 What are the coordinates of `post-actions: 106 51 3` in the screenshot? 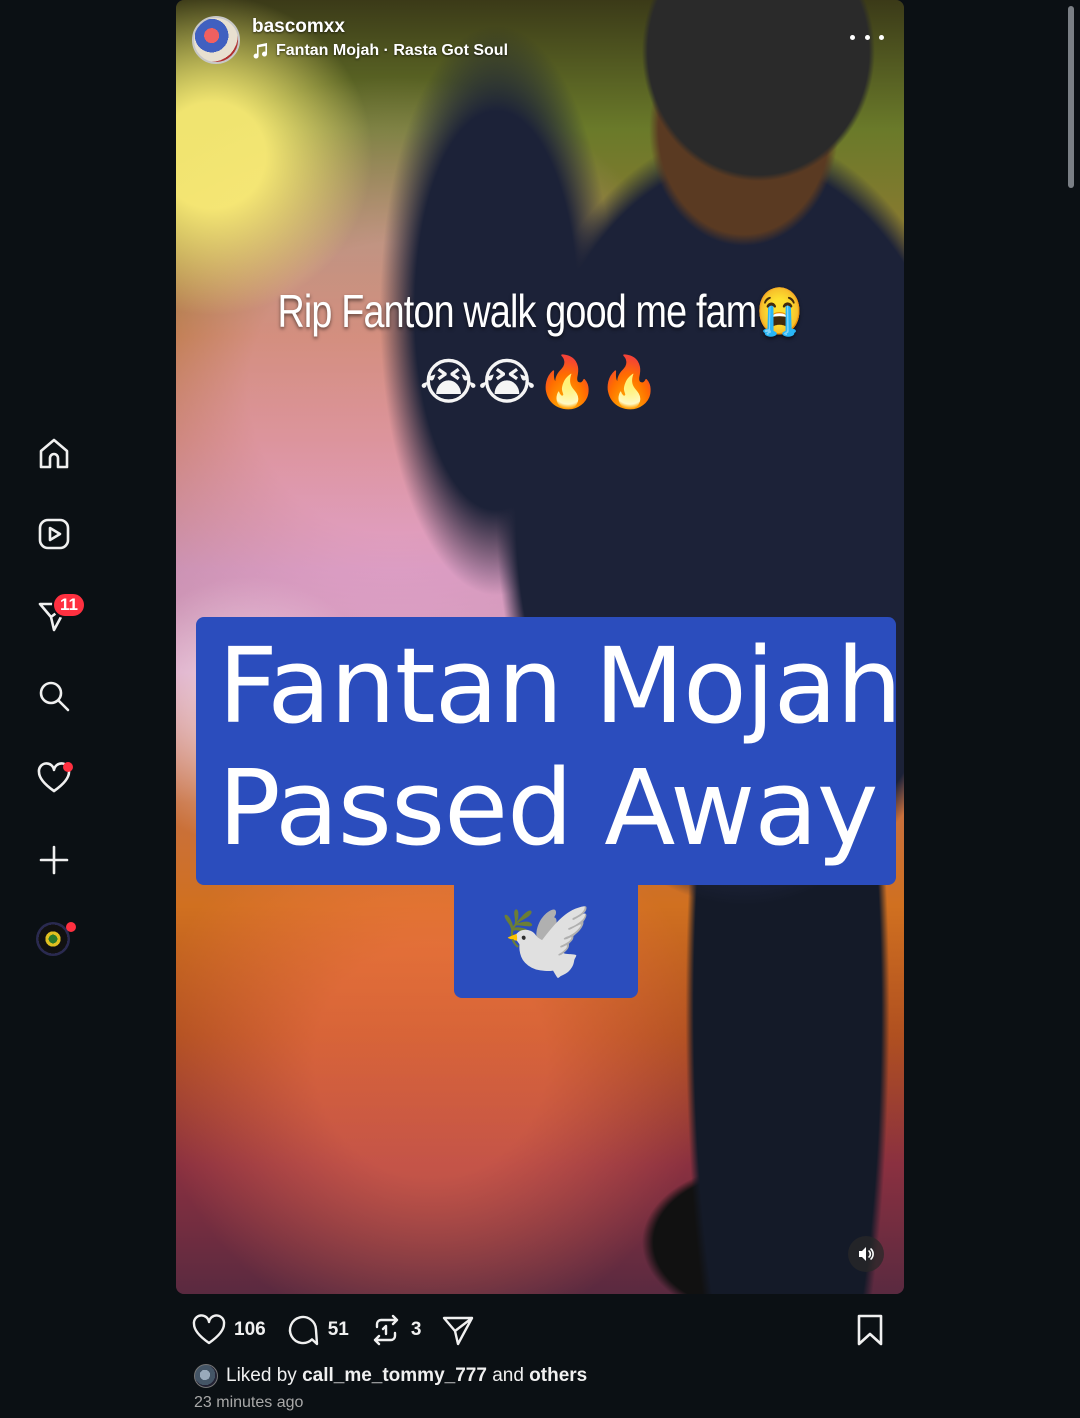 It's located at (542, 1330).